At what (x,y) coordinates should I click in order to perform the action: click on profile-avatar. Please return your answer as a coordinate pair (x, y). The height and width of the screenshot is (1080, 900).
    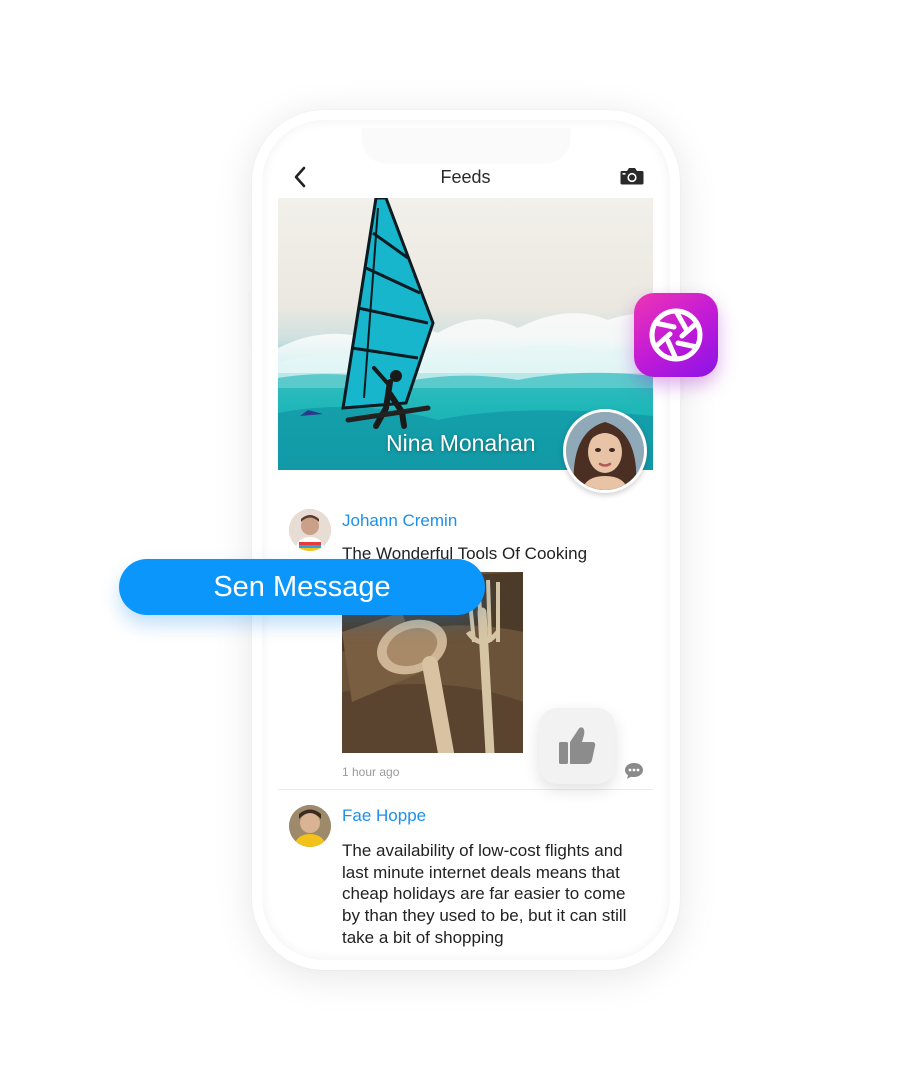
    Looking at the image, I should click on (605, 451).